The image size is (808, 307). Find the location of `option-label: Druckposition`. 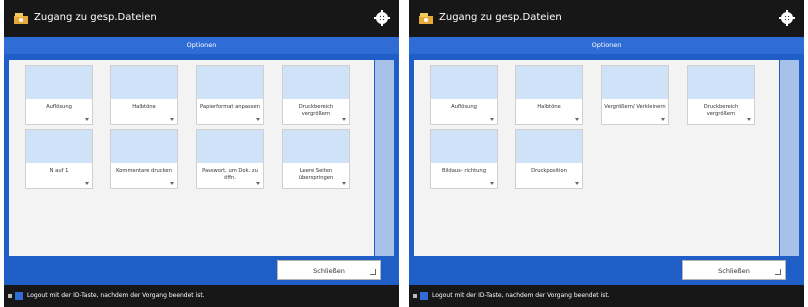

option-label: Druckposition is located at coordinates (549, 171).